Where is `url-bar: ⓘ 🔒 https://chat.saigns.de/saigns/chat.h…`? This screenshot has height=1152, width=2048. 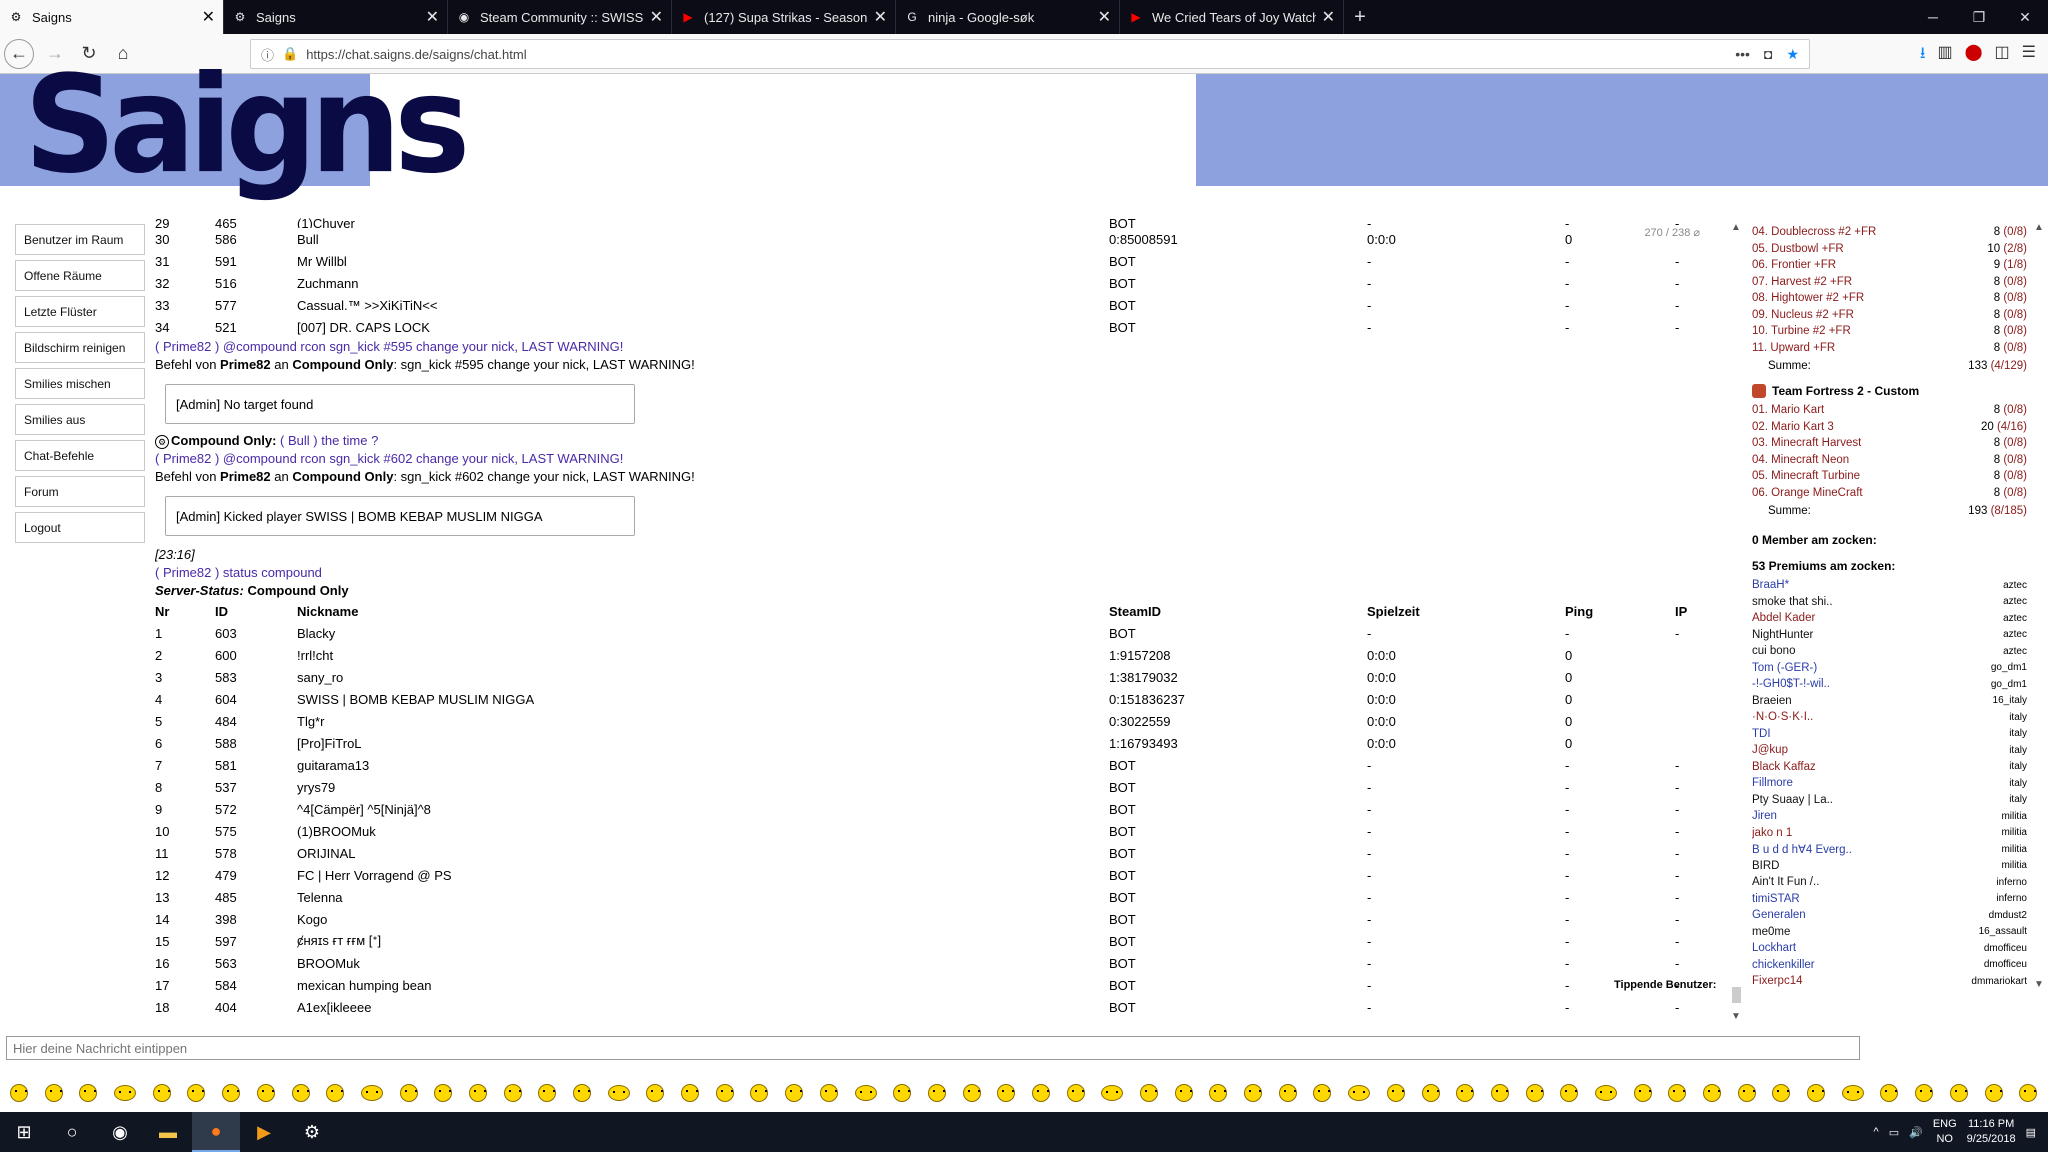
url-bar: ⓘ 🔒 https://chat.saigns.de/saigns/chat.h… is located at coordinates (1030, 54).